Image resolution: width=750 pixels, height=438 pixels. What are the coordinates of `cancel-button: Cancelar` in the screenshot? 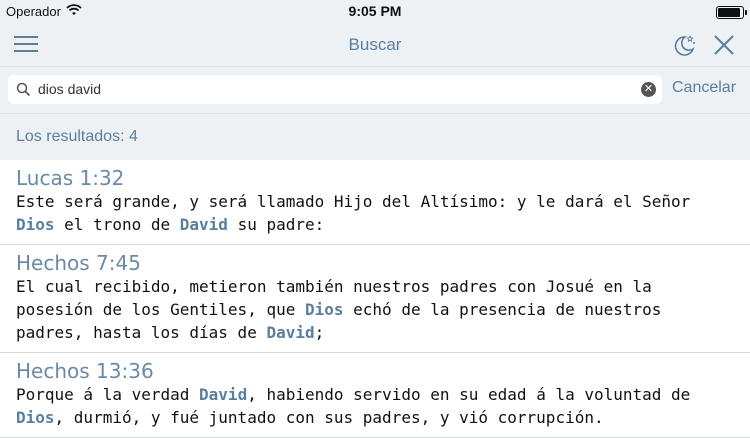 It's located at (704, 88).